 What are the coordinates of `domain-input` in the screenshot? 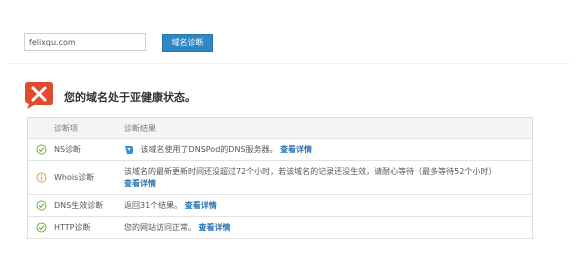 It's located at (85, 42).